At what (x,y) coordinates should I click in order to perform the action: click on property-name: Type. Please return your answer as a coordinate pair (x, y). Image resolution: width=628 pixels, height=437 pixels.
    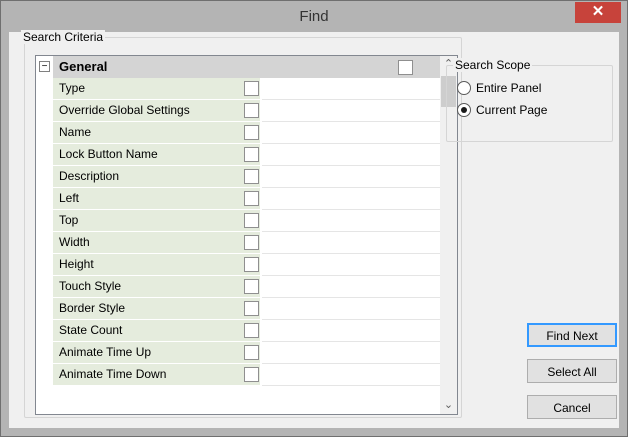
    Looking at the image, I should click on (148, 88).